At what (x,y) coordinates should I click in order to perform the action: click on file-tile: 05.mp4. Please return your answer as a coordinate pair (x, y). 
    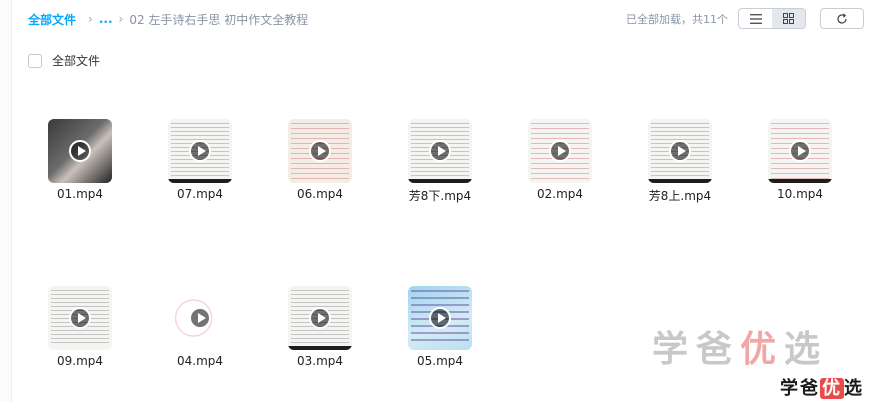
    Looking at the image, I should click on (440, 344).